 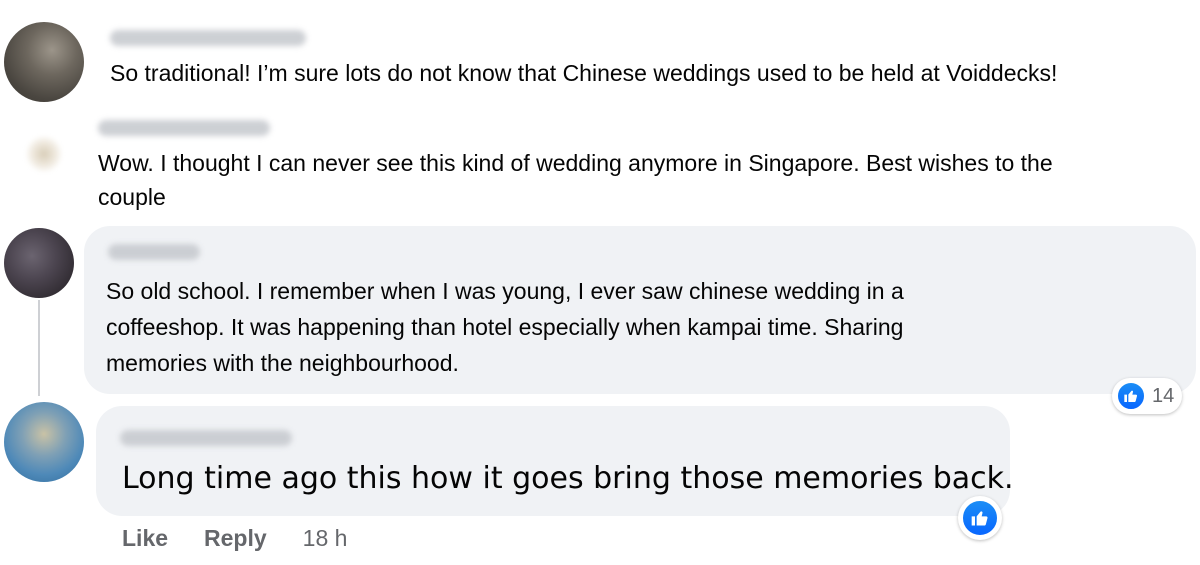 I want to click on page-logo, so click(x=44, y=154).